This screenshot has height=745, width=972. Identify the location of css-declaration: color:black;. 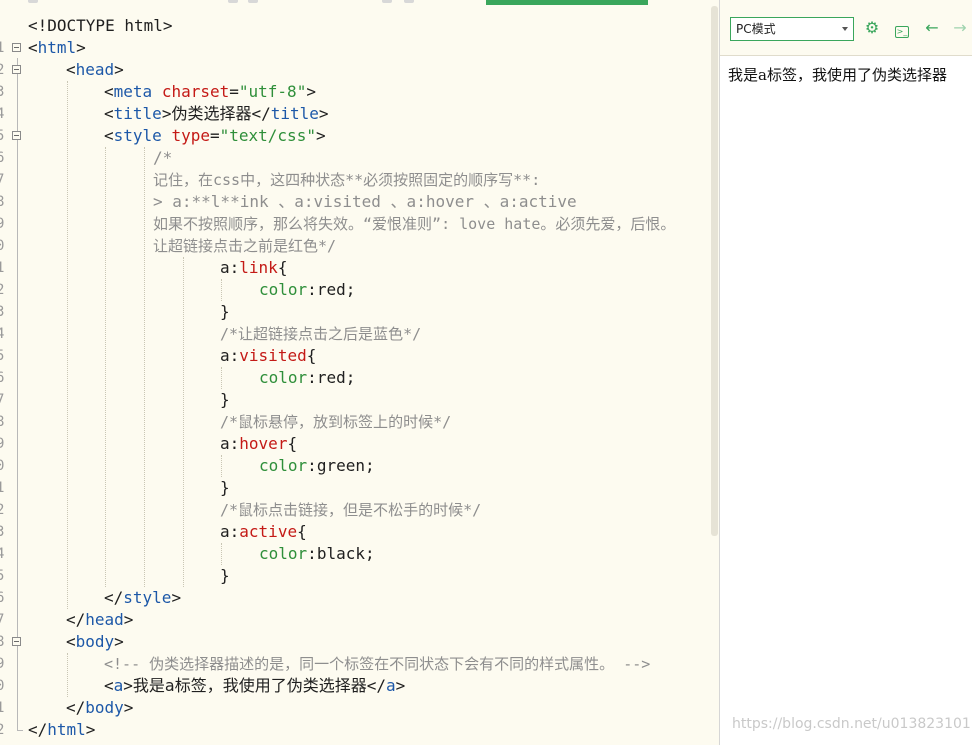
(317, 553).